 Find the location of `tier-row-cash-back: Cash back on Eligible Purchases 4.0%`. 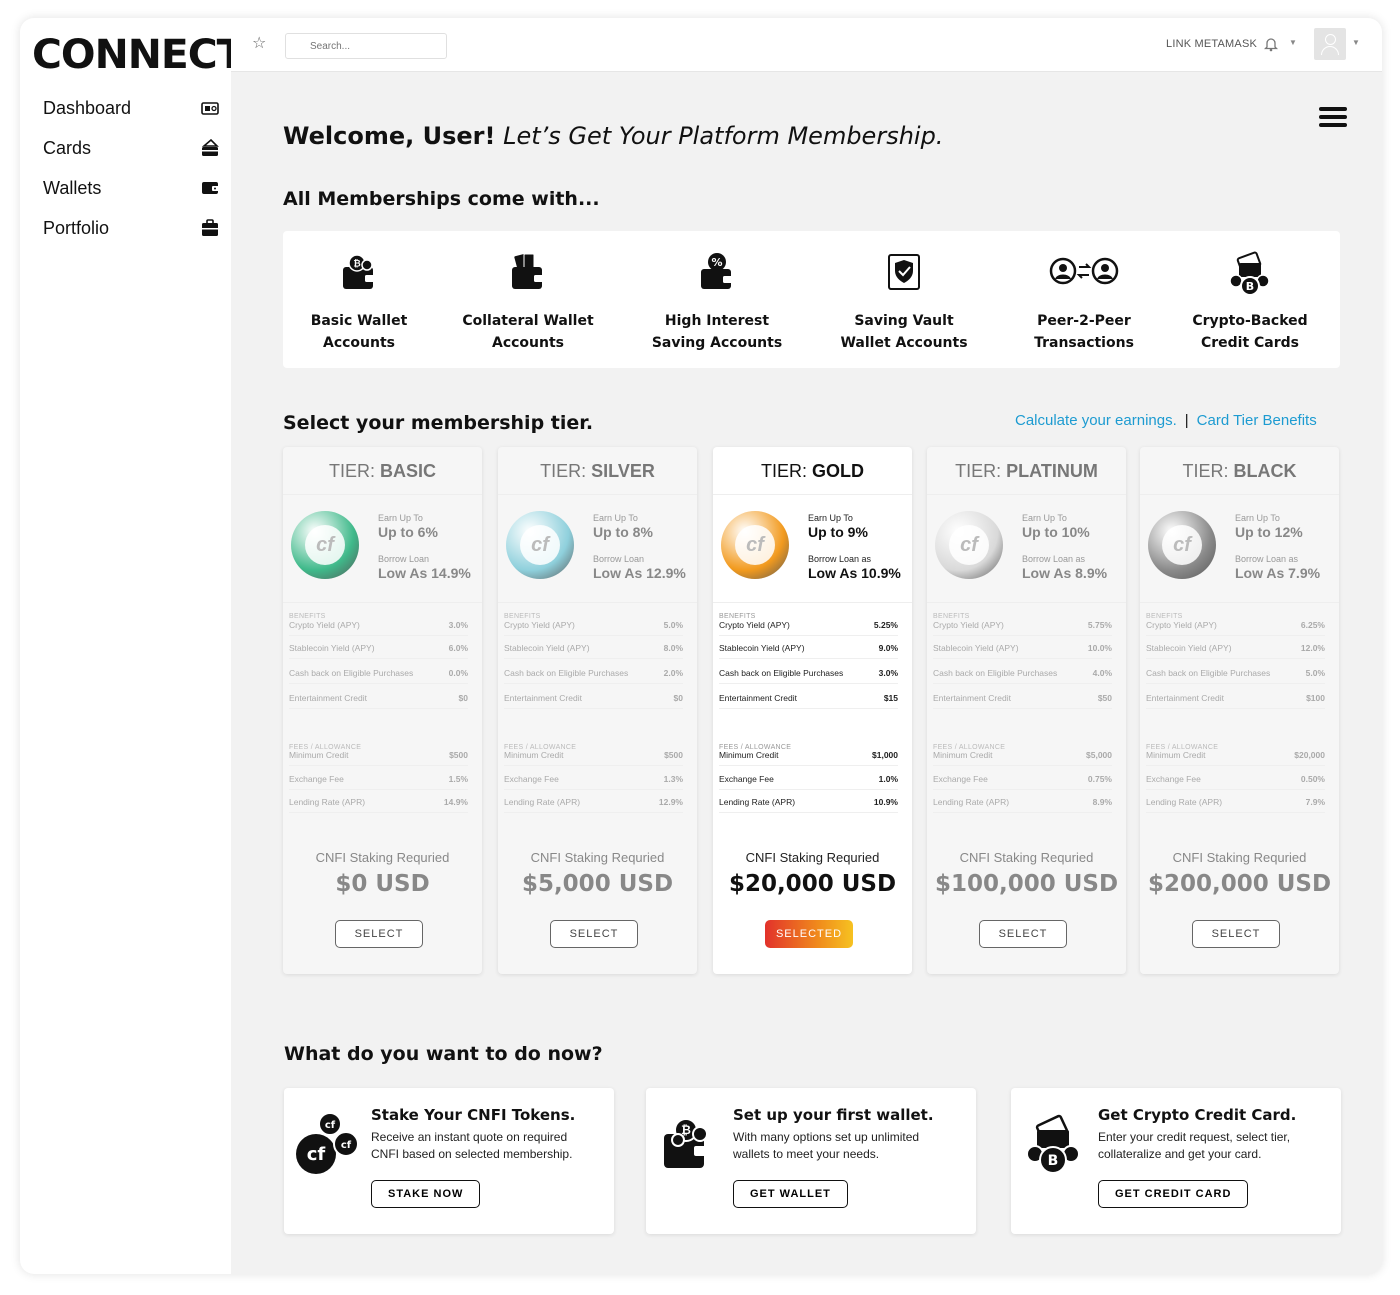

tier-row-cash-back: Cash back on Eligible Purchases 4.0% is located at coordinates (1022, 673).